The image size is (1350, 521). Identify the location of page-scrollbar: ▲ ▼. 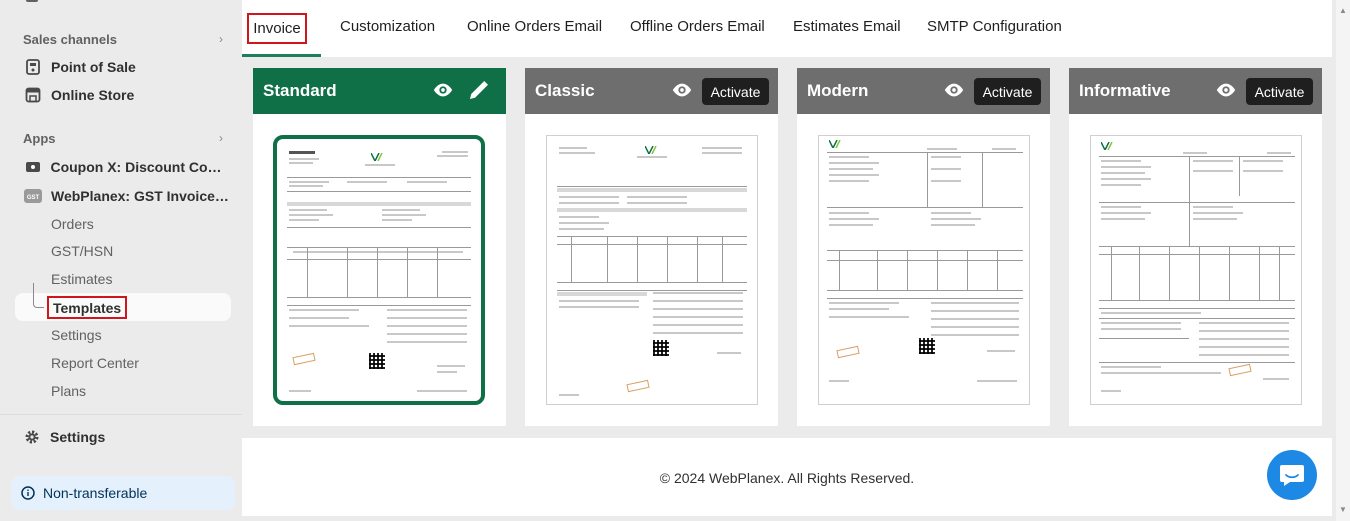
(1343, 260).